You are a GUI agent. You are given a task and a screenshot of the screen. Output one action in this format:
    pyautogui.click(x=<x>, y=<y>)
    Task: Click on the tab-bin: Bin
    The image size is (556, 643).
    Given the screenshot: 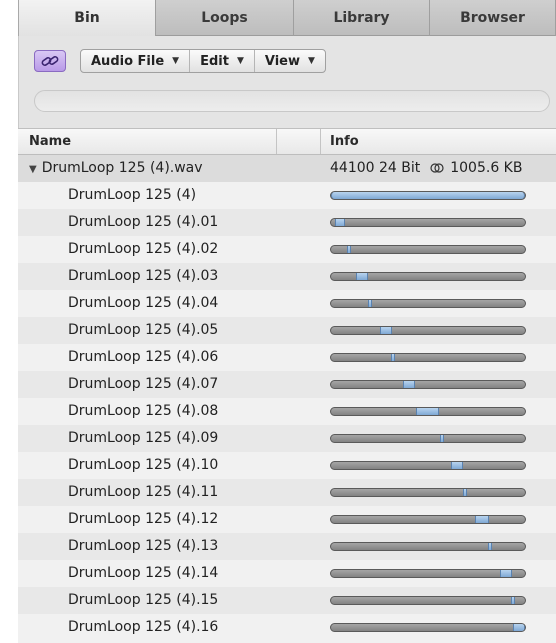 What is the action you would take?
    pyautogui.click(x=87, y=18)
    